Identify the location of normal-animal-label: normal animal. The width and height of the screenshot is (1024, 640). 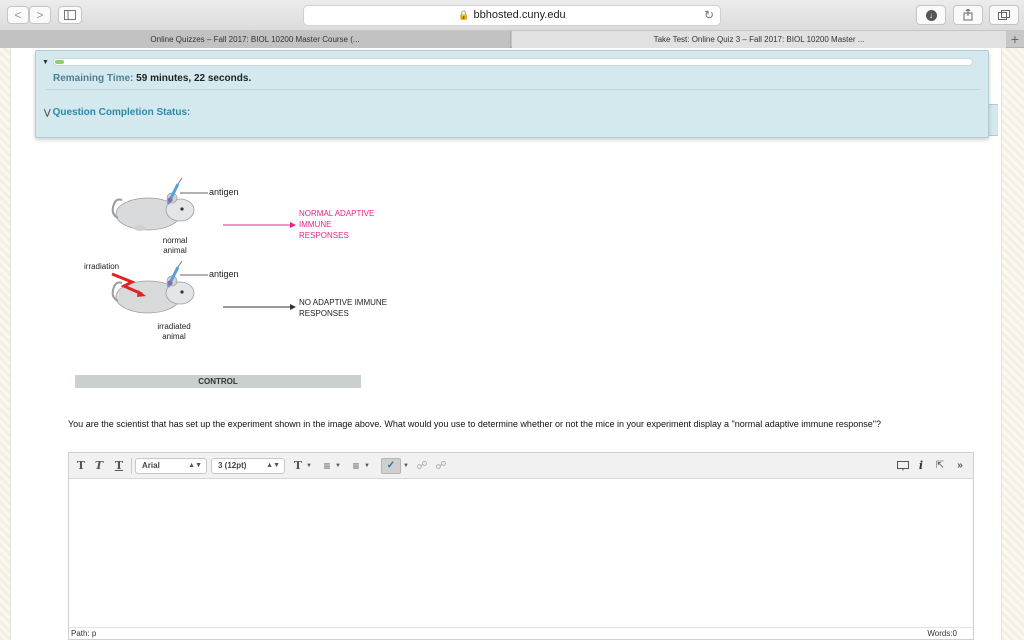
(175, 246).